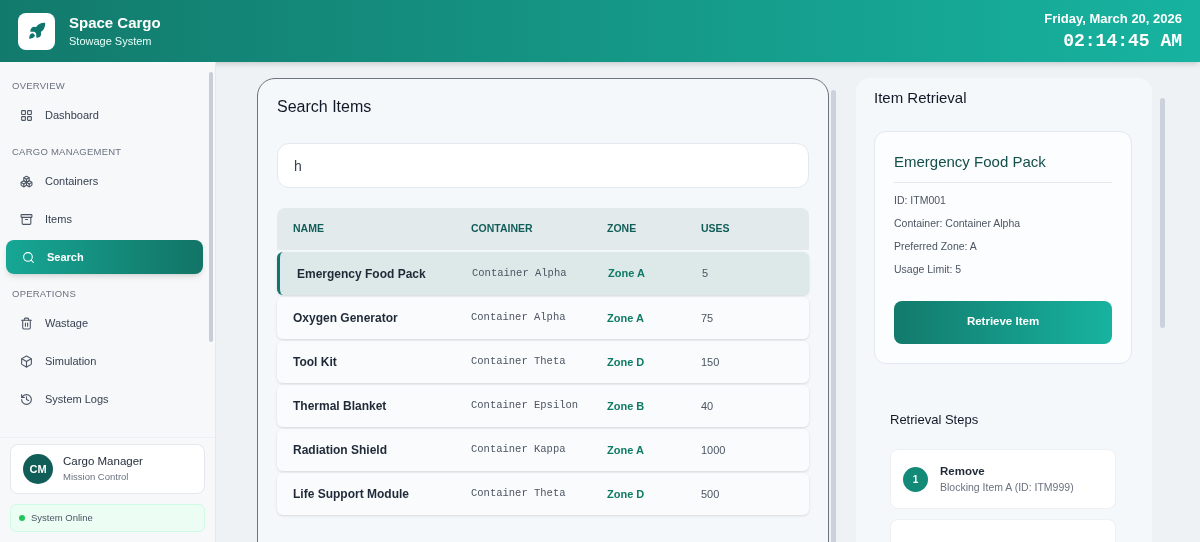 Image resolution: width=1200 pixels, height=542 pixels. What do you see at coordinates (340, 406) in the screenshot?
I see `item-name: Thermal Blanket` at bounding box center [340, 406].